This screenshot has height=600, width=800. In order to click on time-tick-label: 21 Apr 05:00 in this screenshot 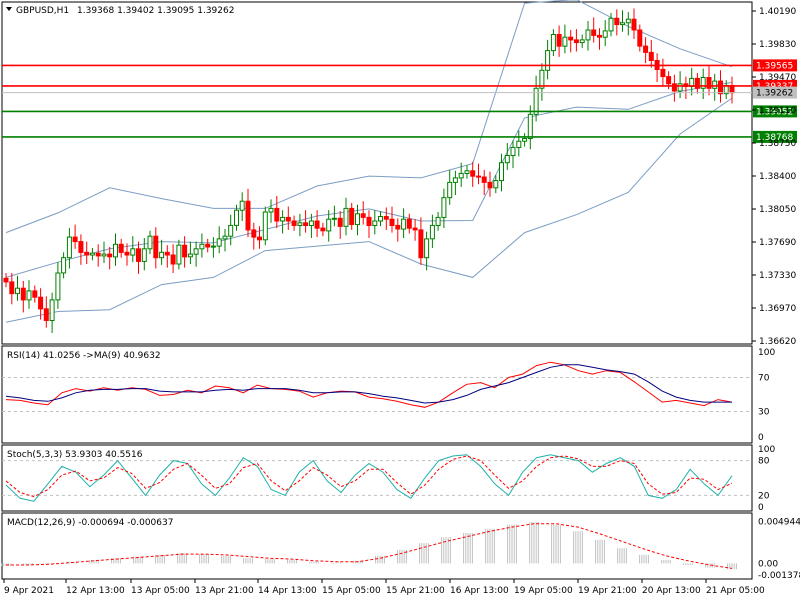, I will do `click(735, 591)`.